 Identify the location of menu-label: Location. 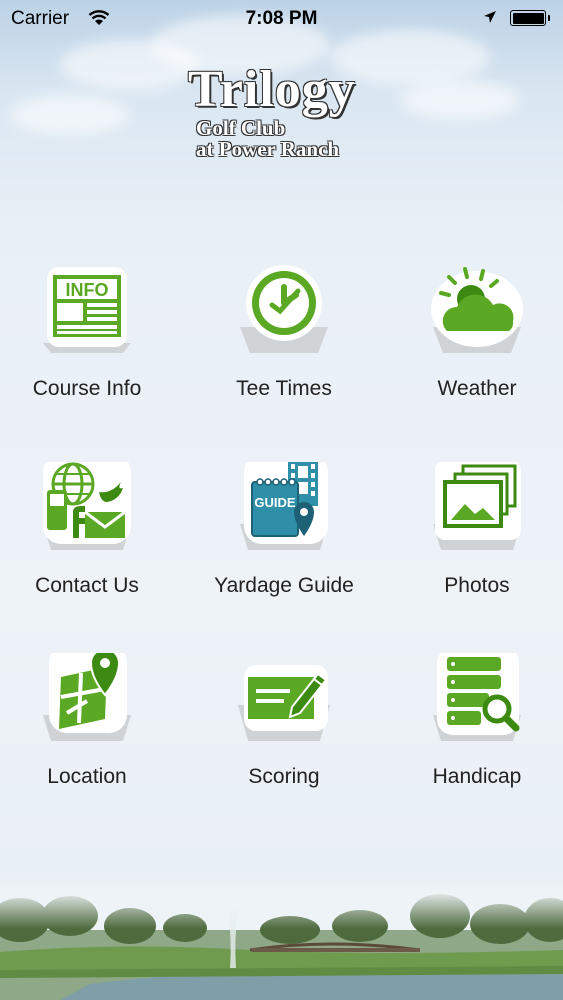
(87, 776).